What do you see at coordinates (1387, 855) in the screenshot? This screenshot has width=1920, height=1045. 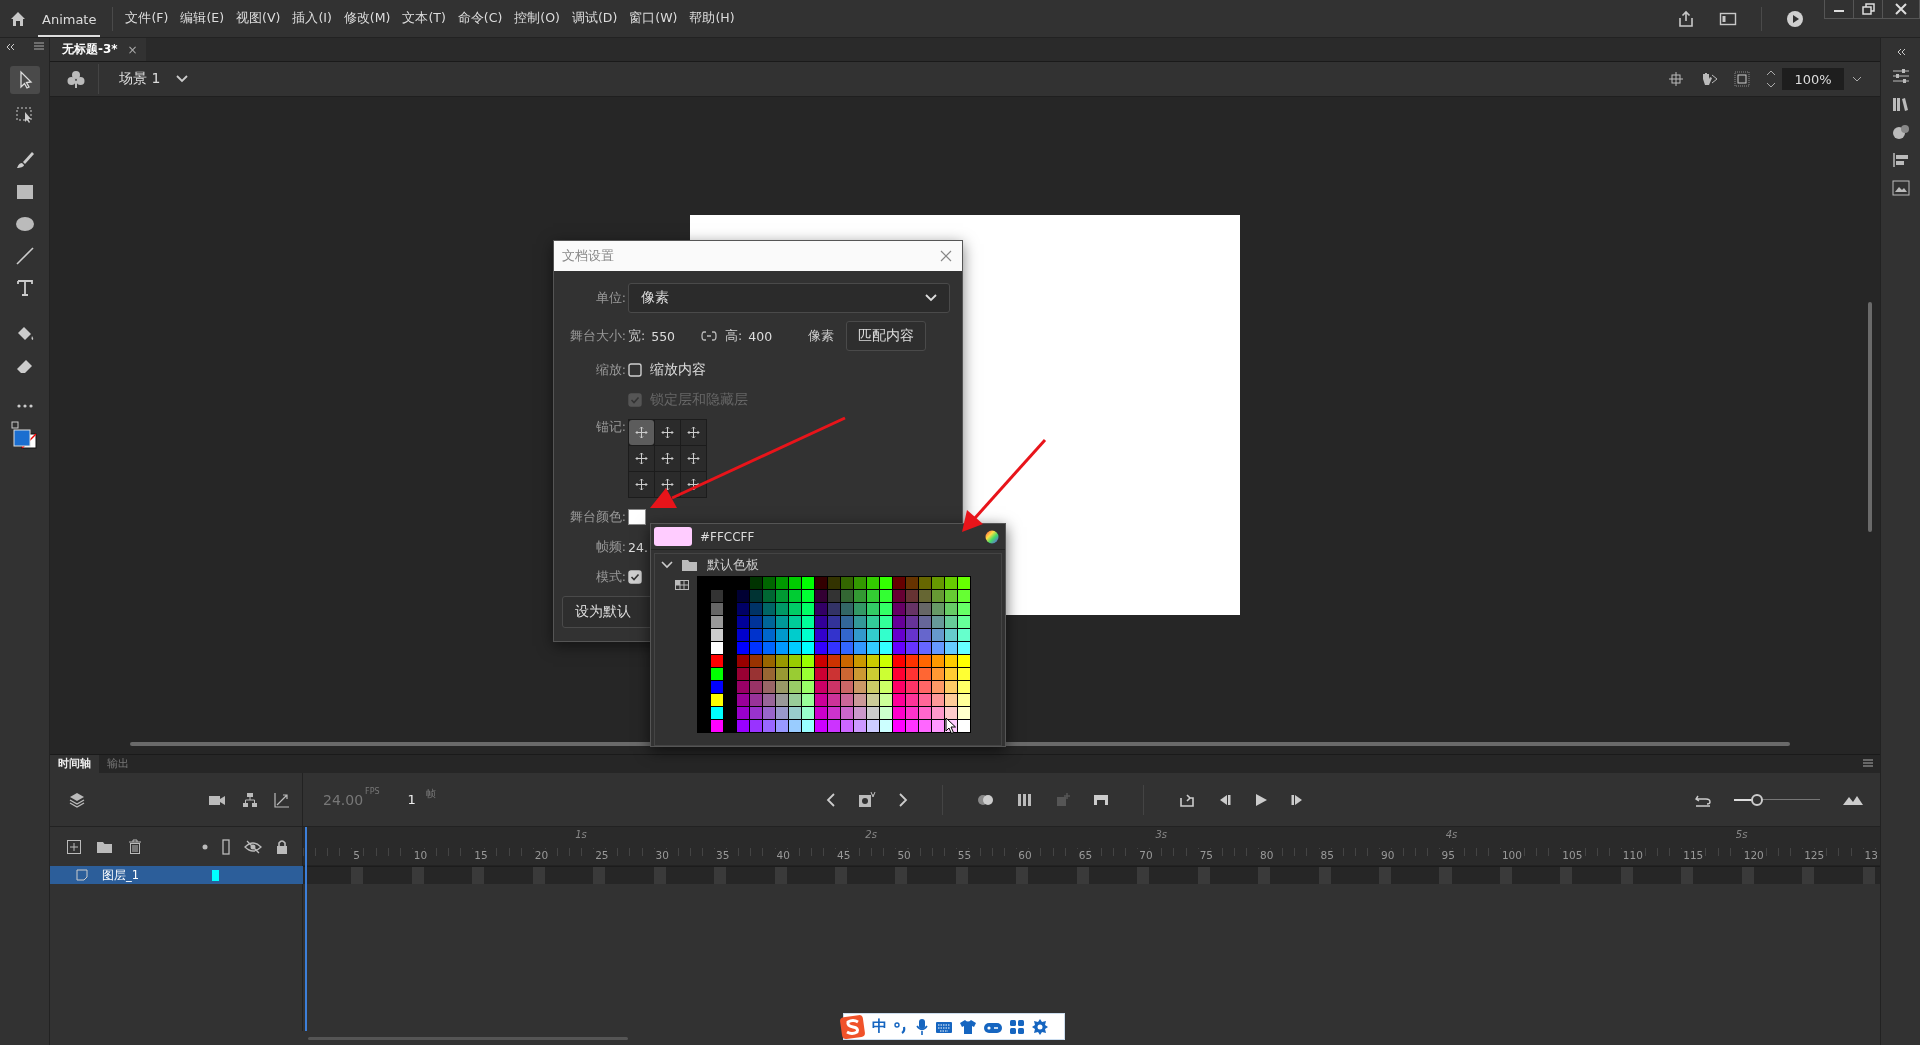 I see `frame-number: 90` at bounding box center [1387, 855].